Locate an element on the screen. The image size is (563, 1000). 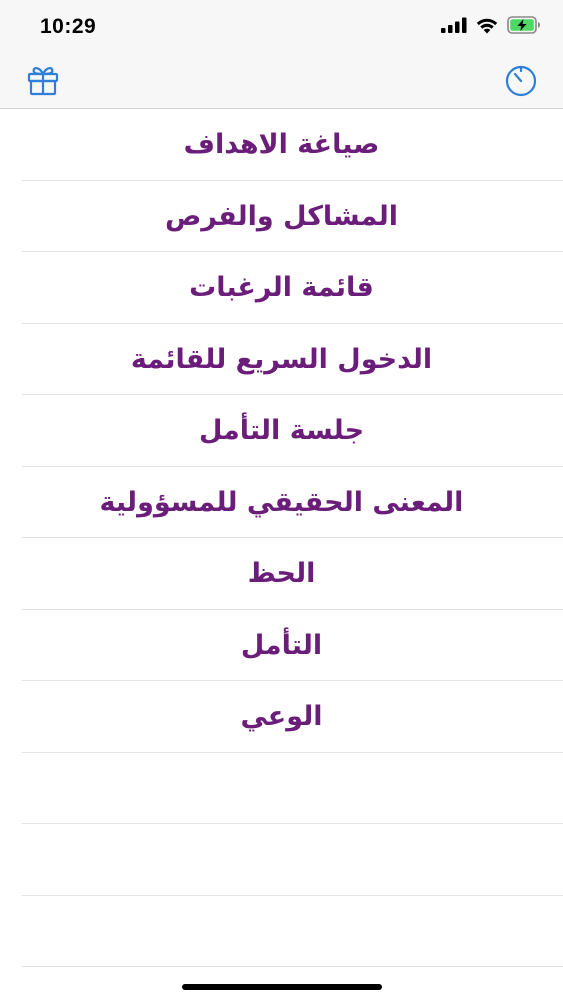
list-item-label: جلسة التأمل is located at coordinates (281, 431).